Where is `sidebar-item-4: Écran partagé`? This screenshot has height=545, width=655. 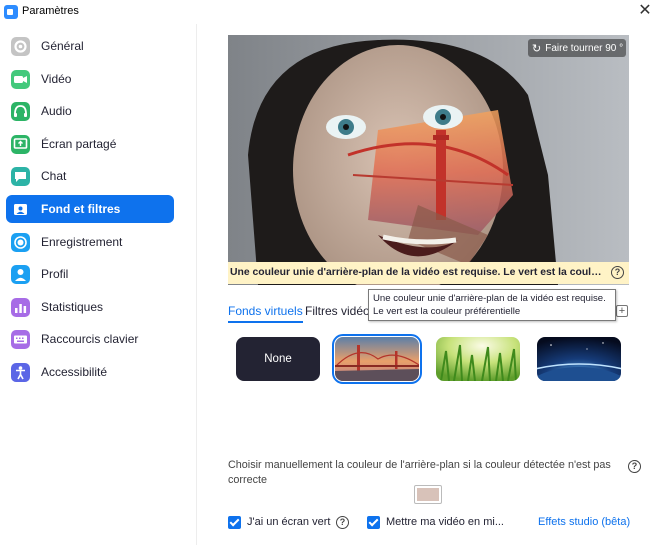
sidebar-item-4: Écran partagé is located at coordinates (90, 144).